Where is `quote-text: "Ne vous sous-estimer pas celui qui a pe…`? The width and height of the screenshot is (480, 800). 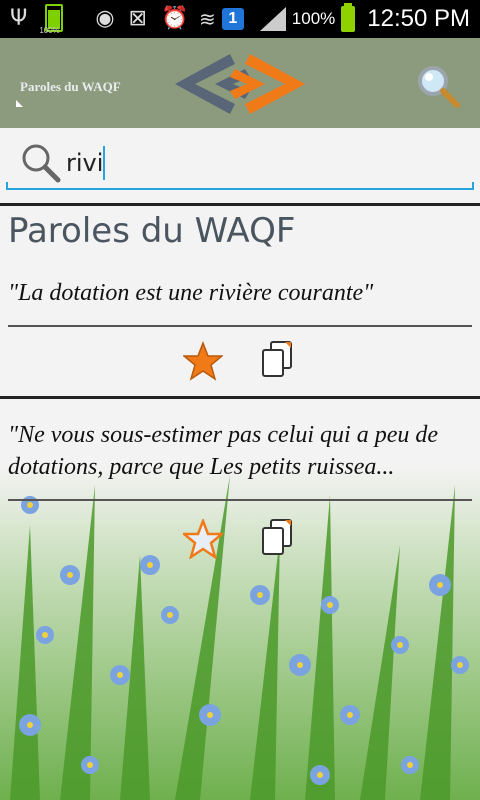
quote-text: "Ne vous sous-estimer pas celui qui a pe… is located at coordinates (223, 451).